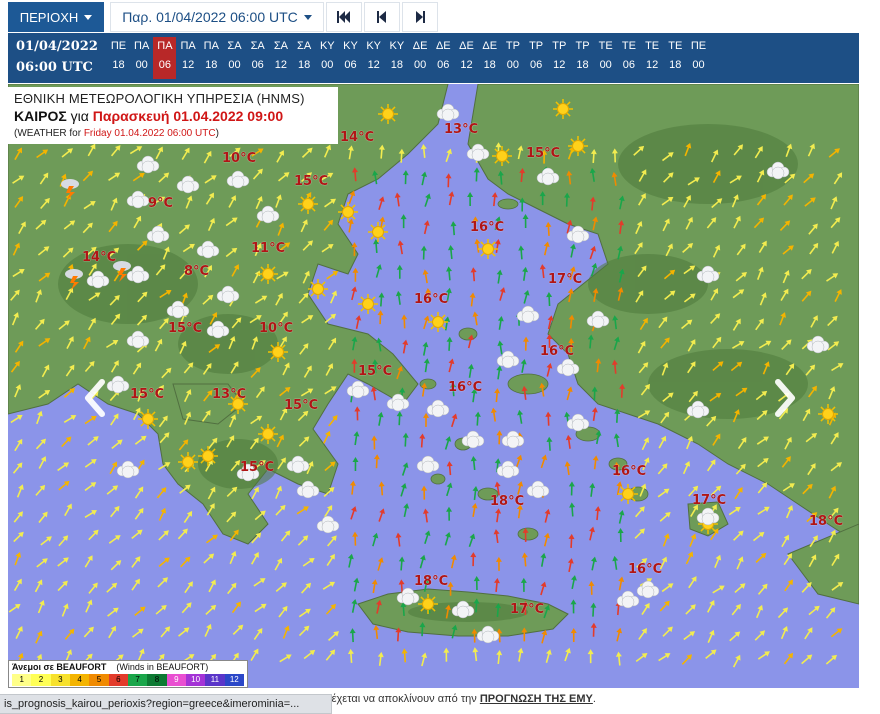 The image size is (880, 714). I want to click on prev-arrow-button, so click(95, 398).